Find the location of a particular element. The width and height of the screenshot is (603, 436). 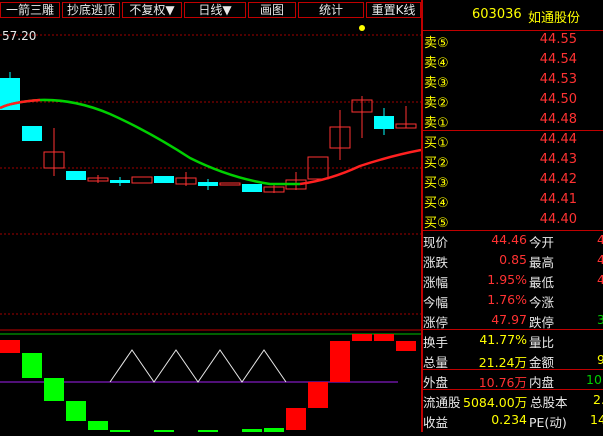

stat-label: 涨跌 is located at coordinates (436, 262).